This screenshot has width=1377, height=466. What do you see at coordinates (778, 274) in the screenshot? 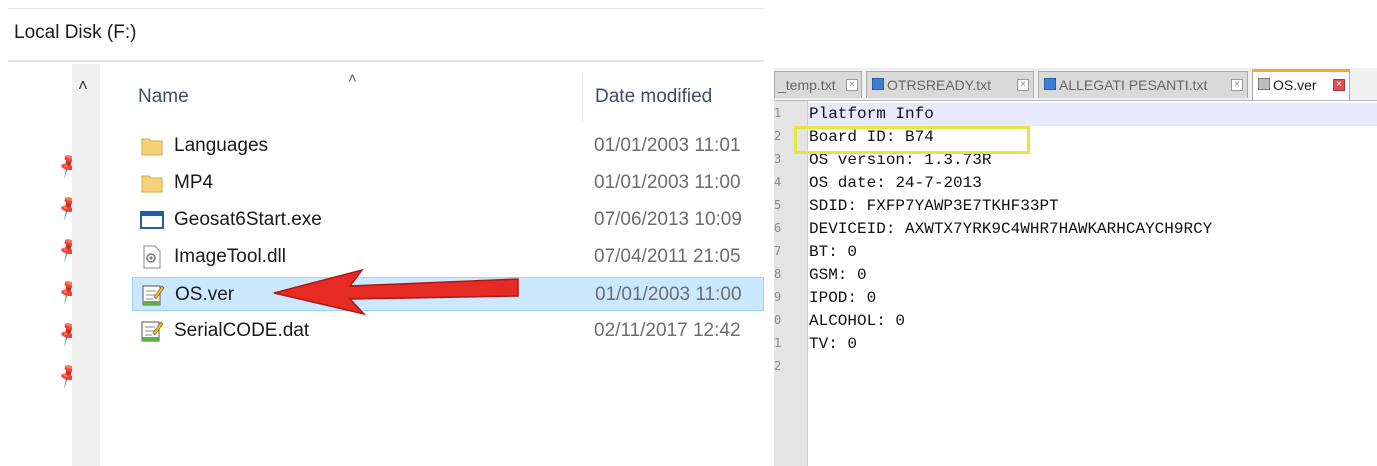
I see `line-number: 8` at bounding box center [778, 274].